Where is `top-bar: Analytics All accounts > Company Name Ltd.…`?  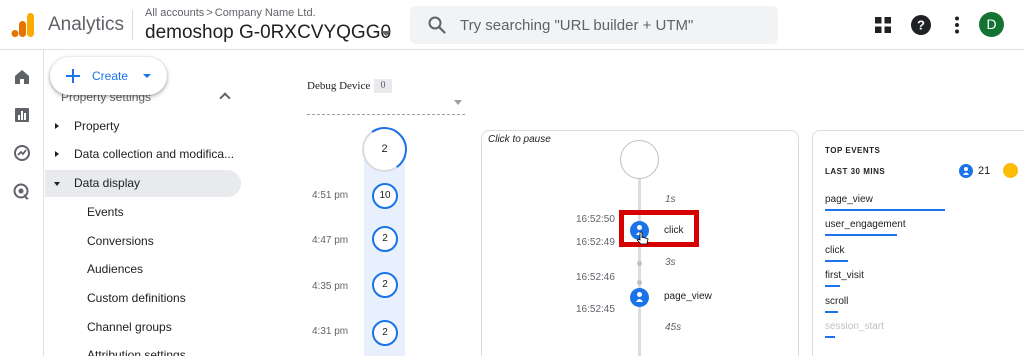
top-bar: Analytics All accounts > Company Name Ltd.… is located at coordinates (512, 25).